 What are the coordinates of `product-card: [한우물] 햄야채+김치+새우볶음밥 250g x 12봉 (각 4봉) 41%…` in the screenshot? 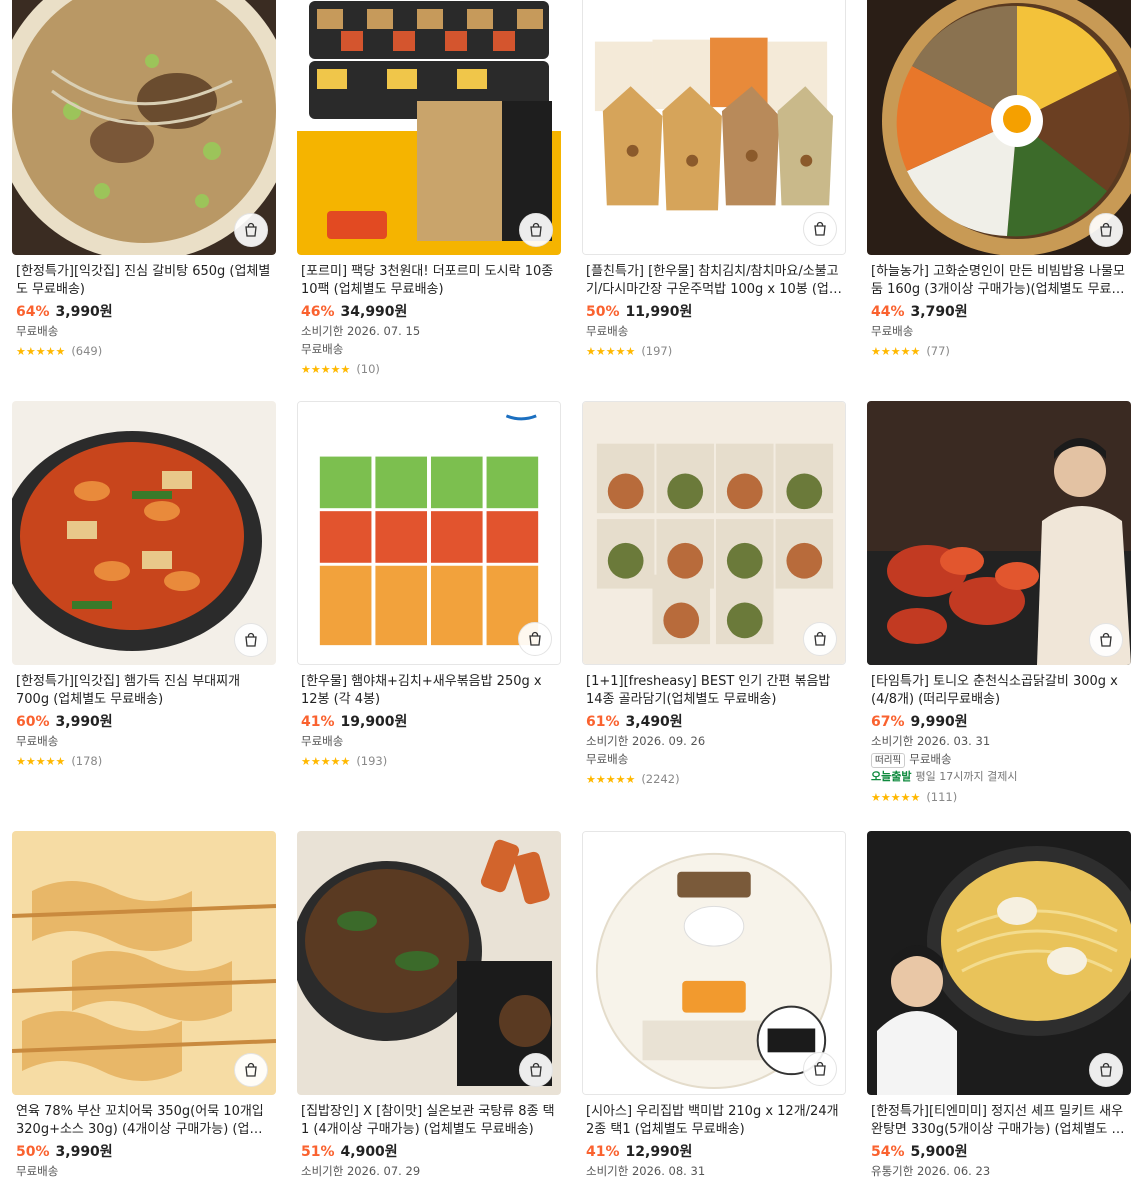 It's located at (429, 585).